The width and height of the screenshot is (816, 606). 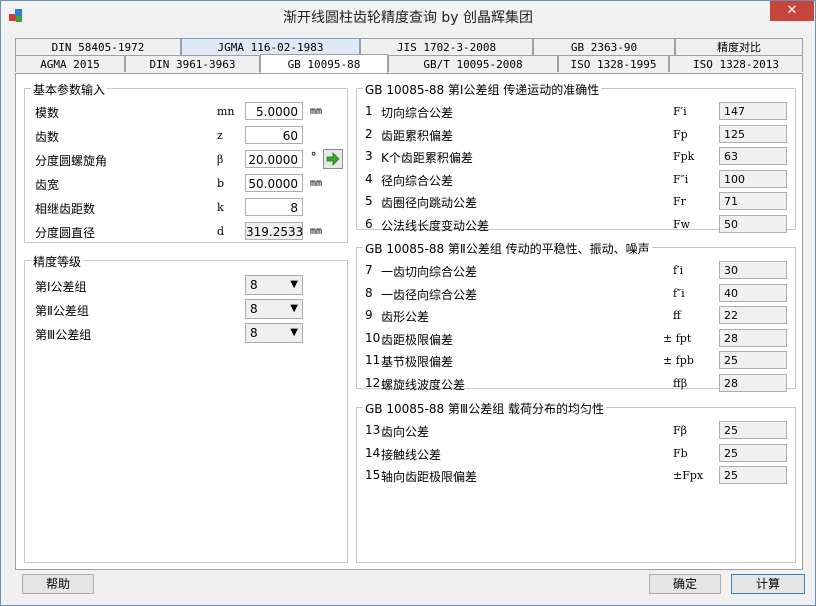 I want to click on tolerance-row-label: 齿形公差, so click(x=405, y=317).